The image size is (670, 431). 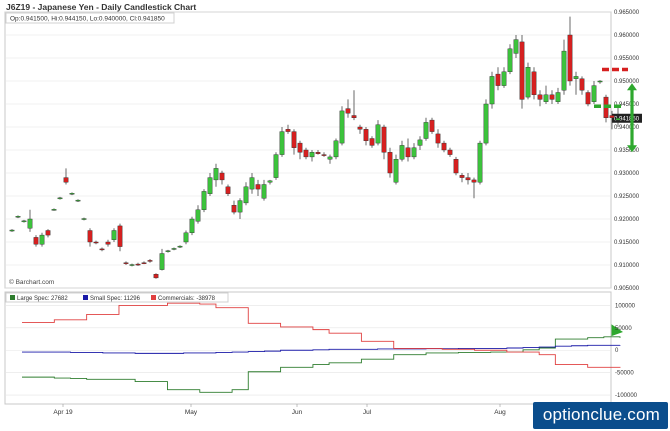 I want to click on legend-label-large-spec: Large Spec: 27682, so click(x=42, y=299).